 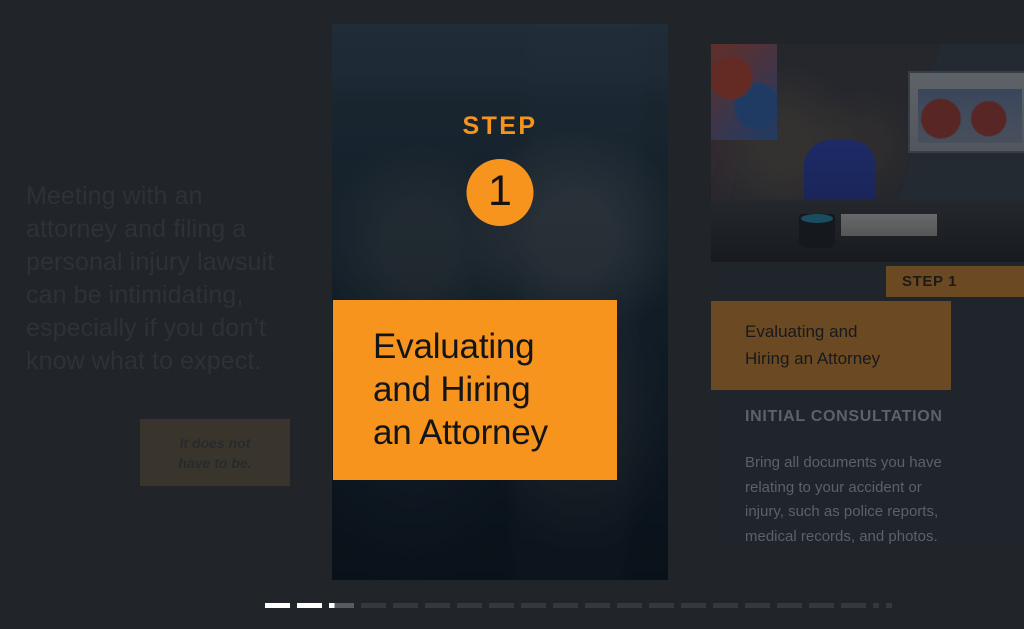 I want to click on slide-title-line-2: and Hiring, so click(x=452, y=389).